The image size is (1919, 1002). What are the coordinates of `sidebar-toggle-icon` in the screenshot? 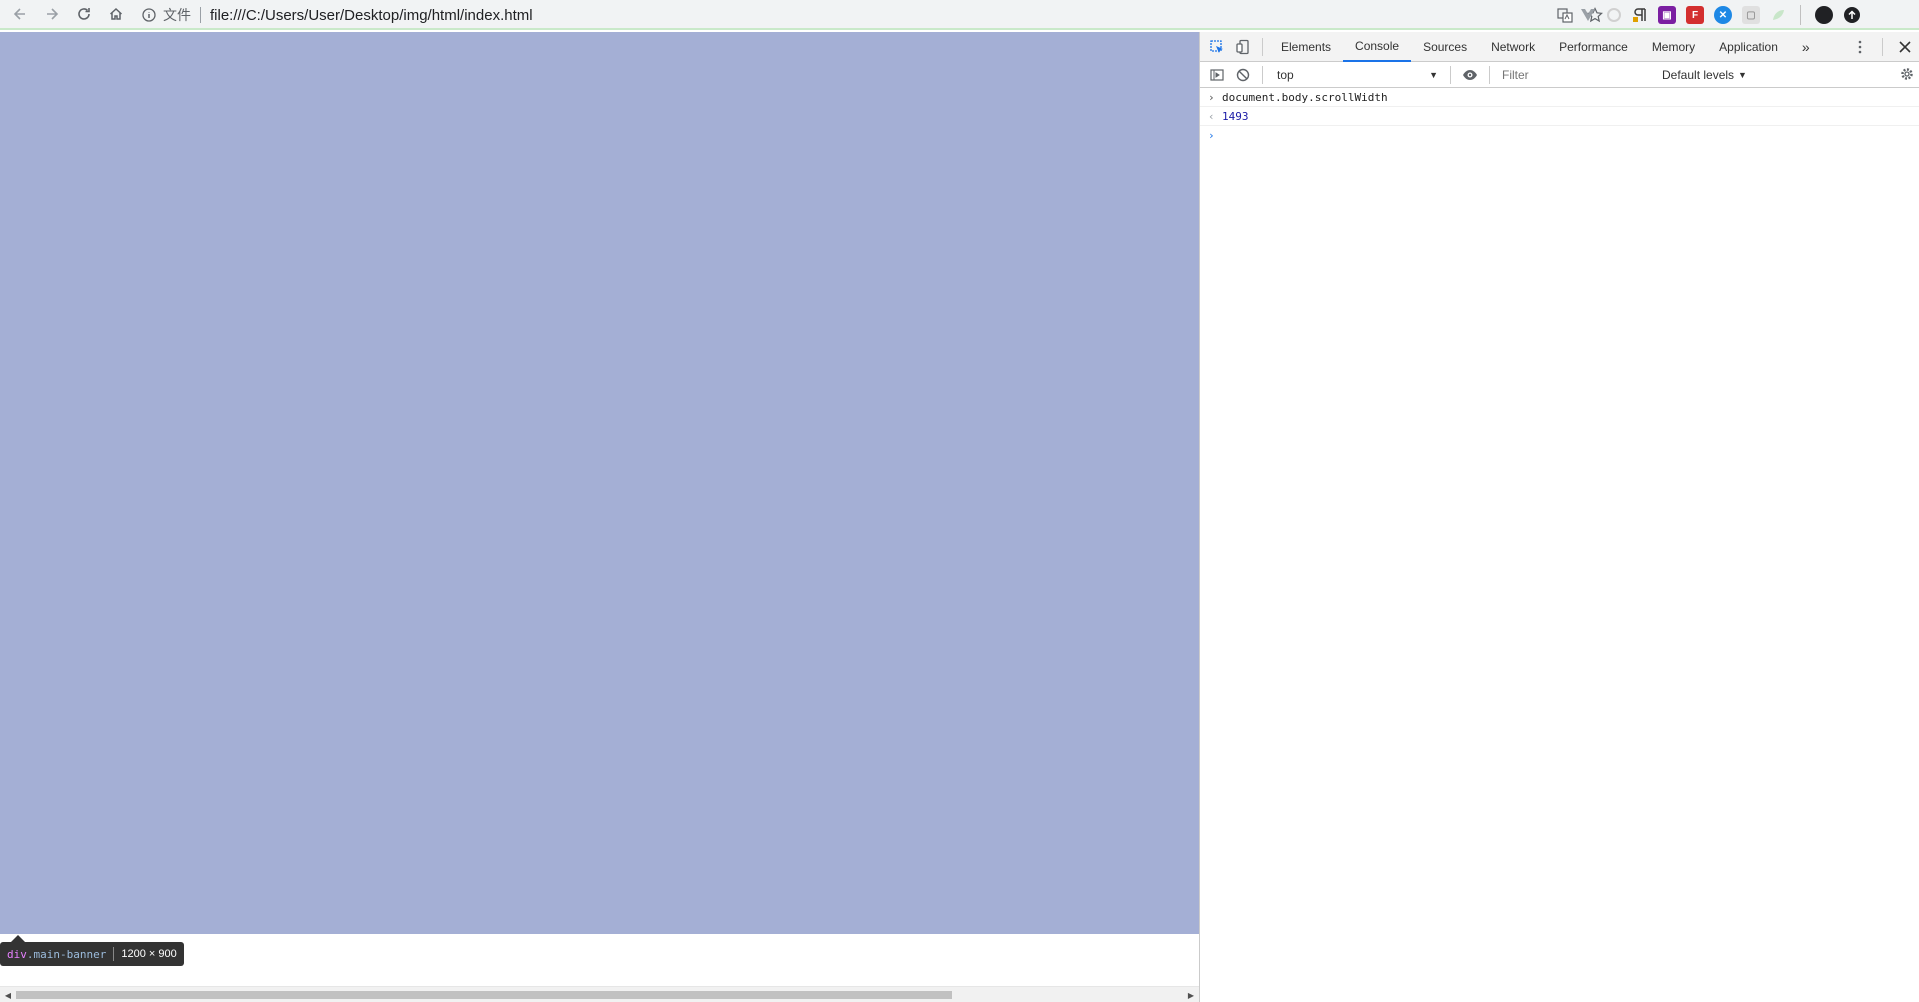 It's located at (1217, 74).